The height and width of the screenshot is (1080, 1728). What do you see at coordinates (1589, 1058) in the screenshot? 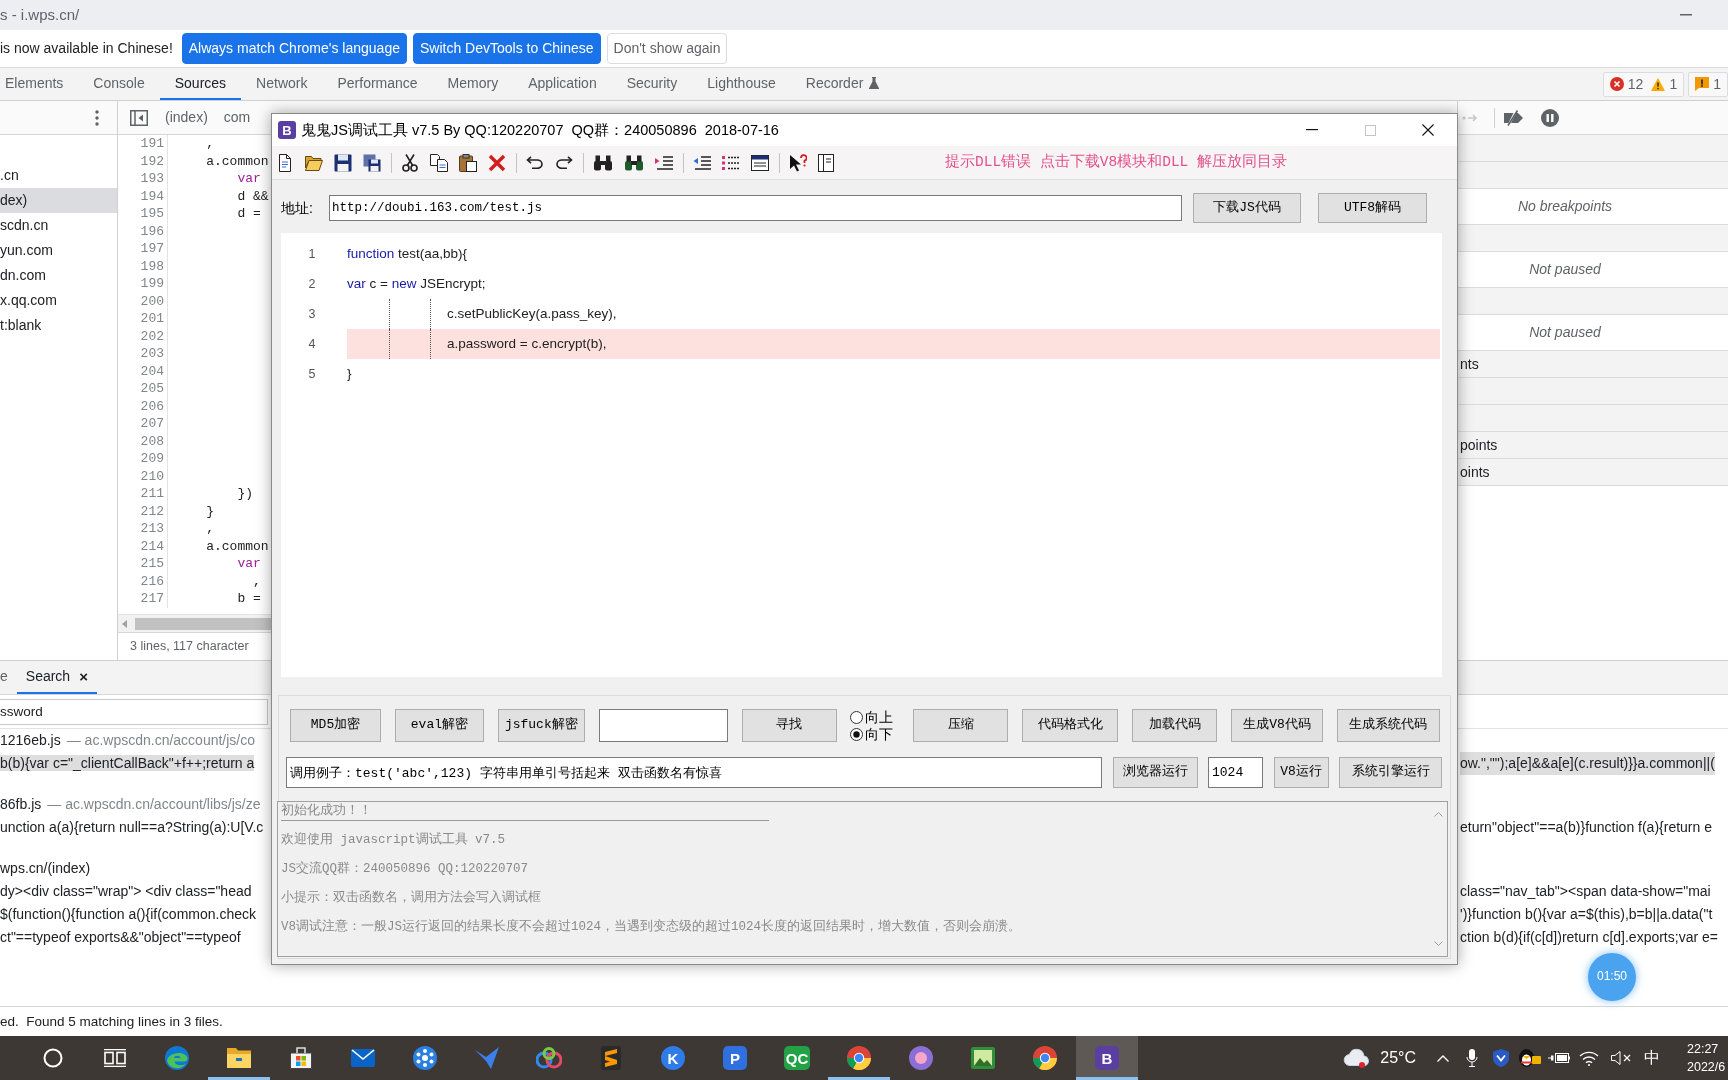
I see `wifi-icon` at bounding box center [1589, 1058].